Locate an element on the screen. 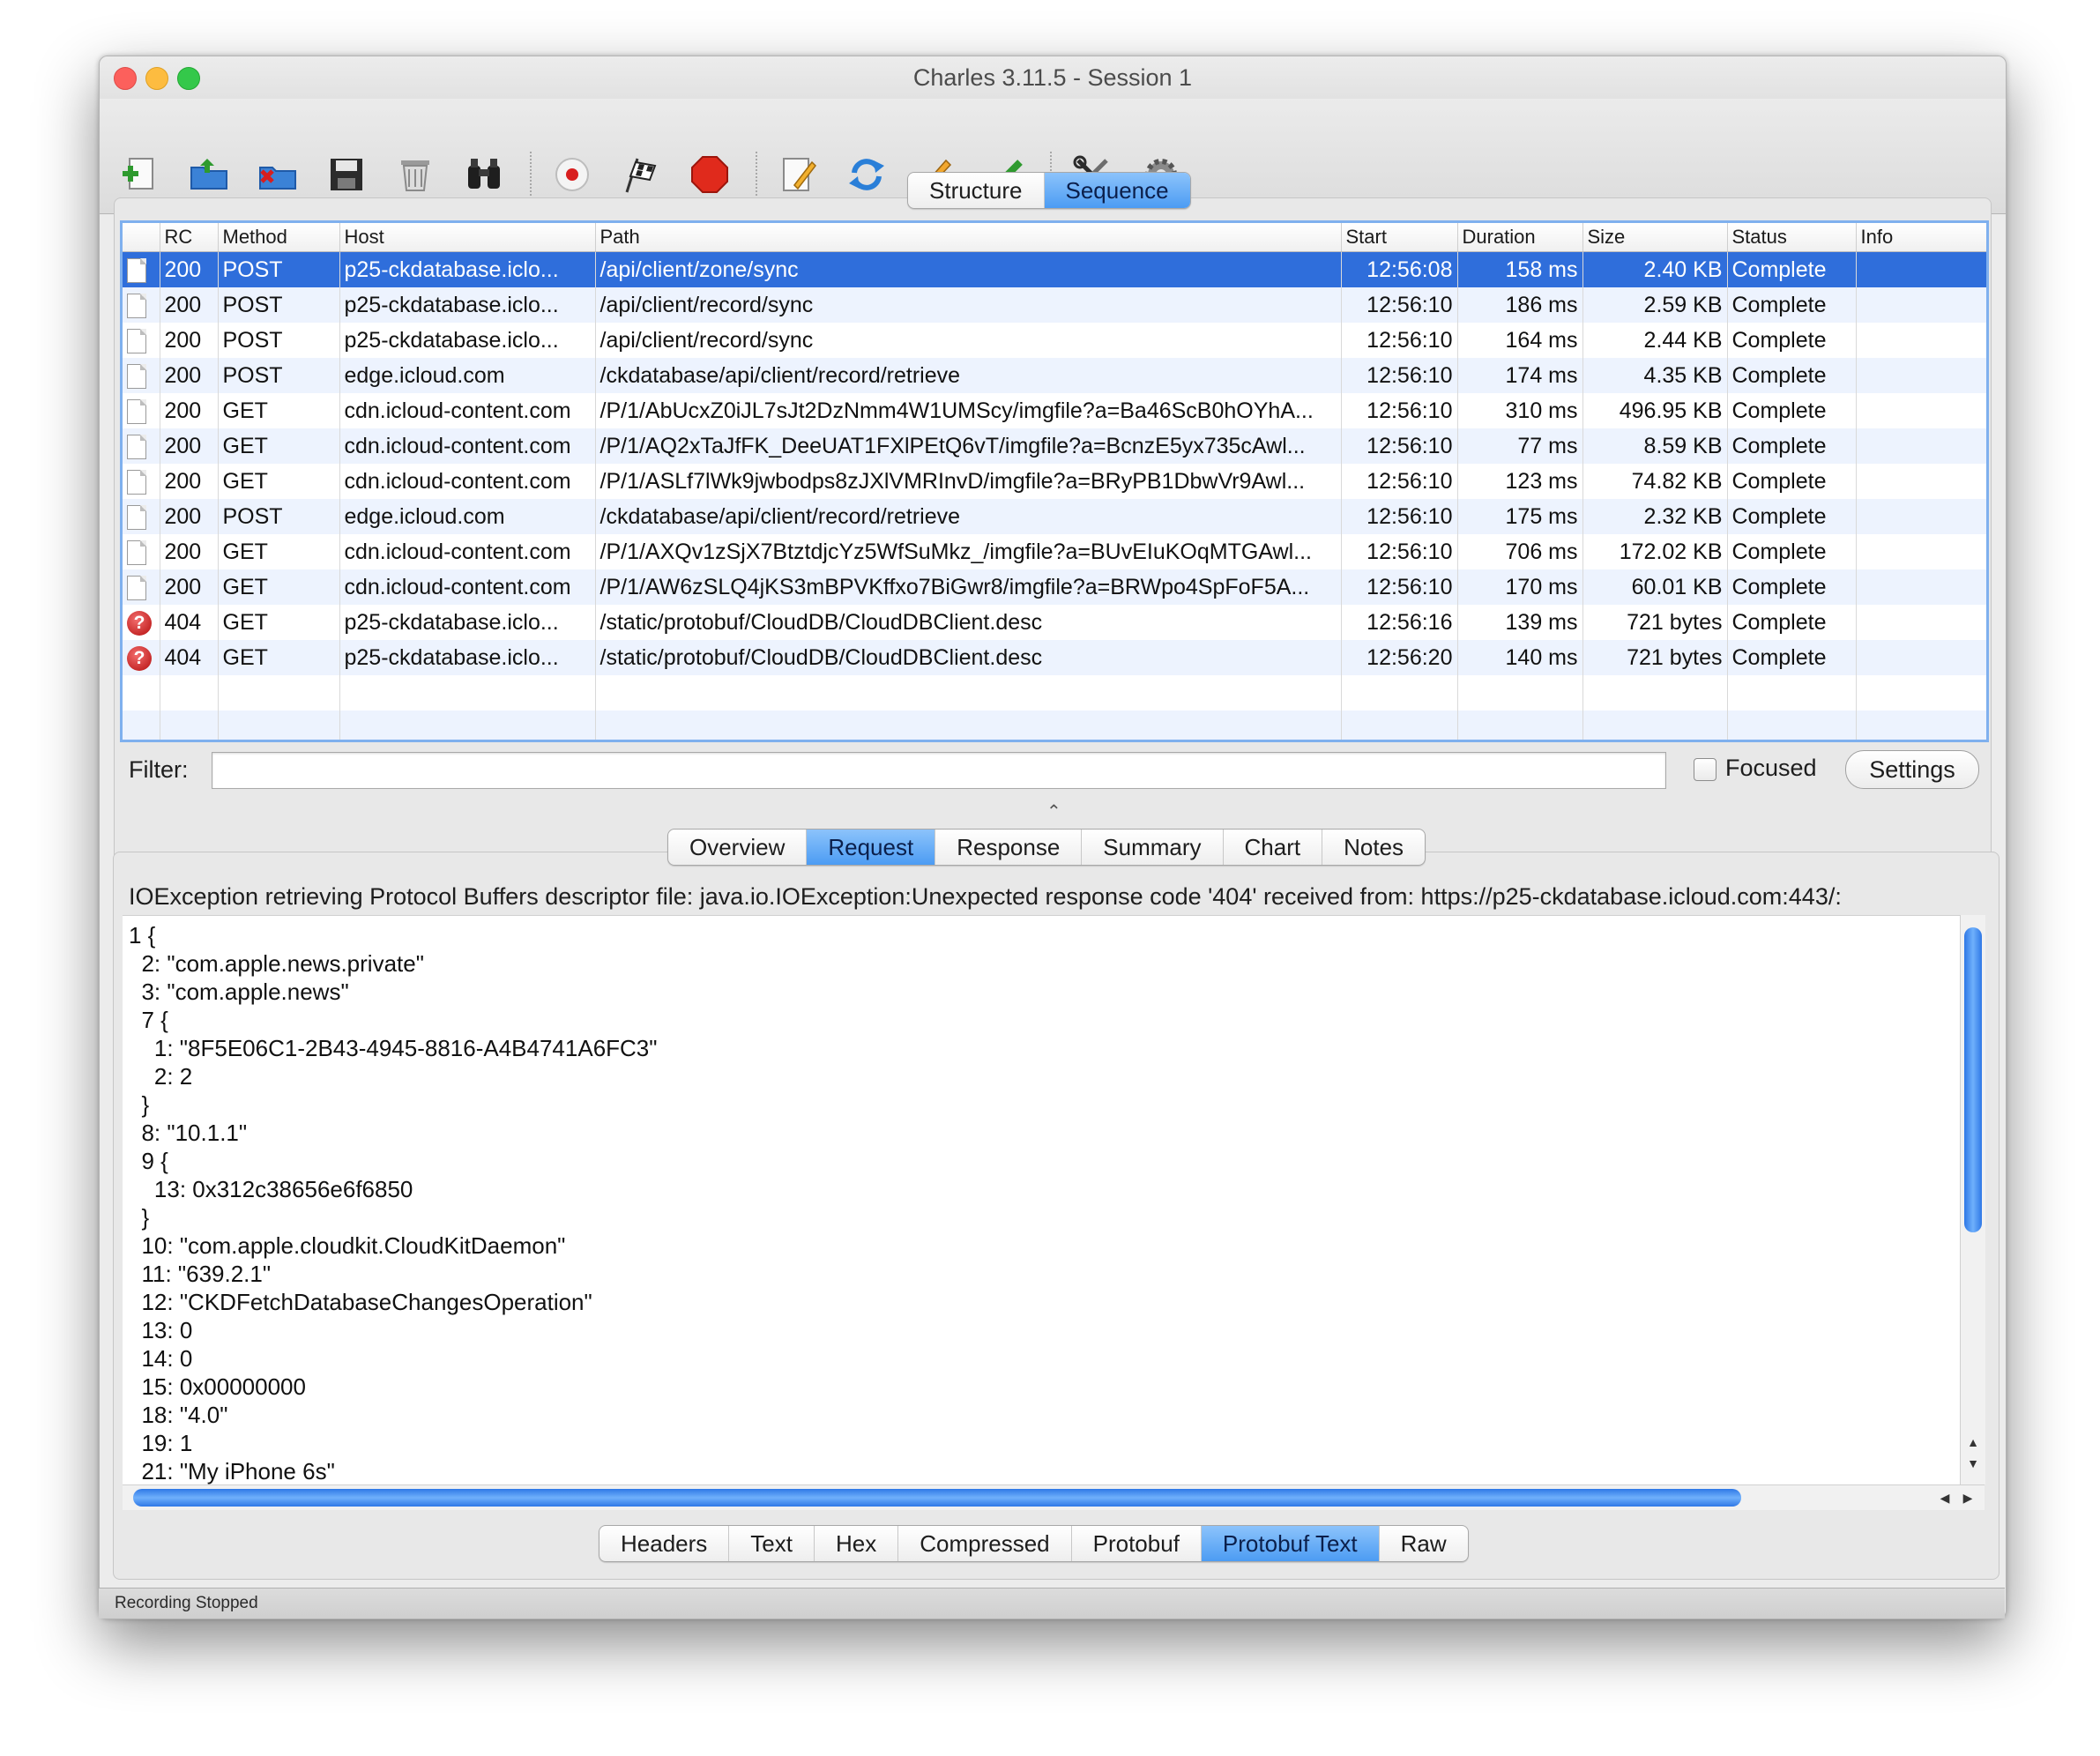 This screenshot has height=1756, width=2100. column-header: Host is located at coordinates (467, 237).